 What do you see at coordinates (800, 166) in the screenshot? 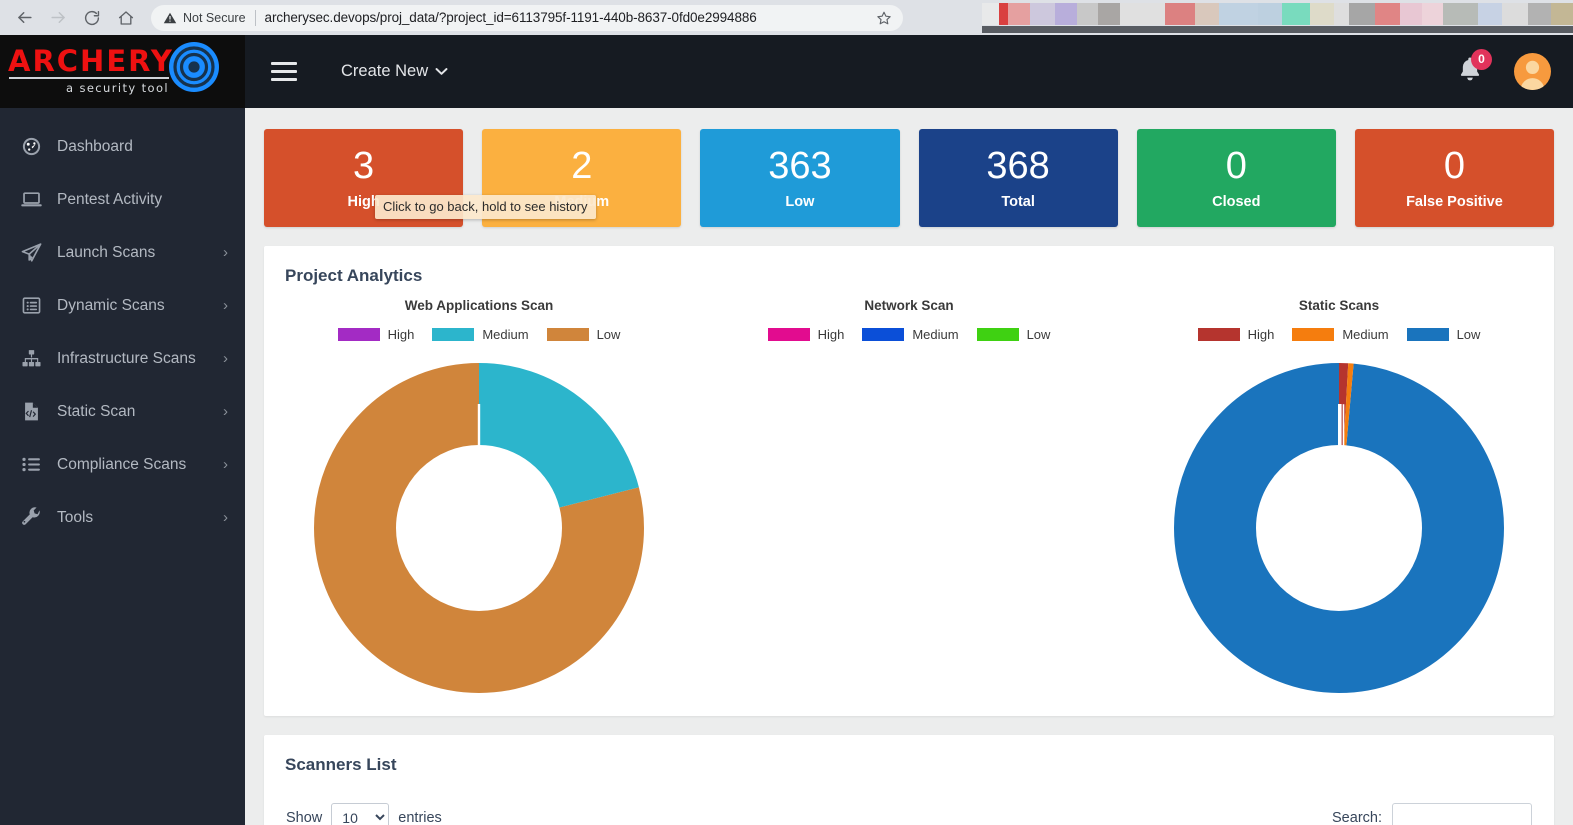
I see `stat-value: 363` at bounding box center [800, 166].